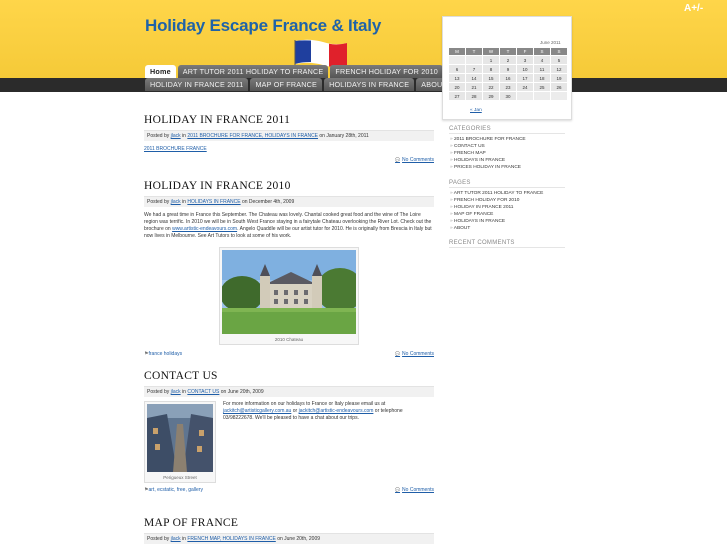  Describe the element at coordinates (488, 160) in the screenshot. I see `category-item: HOLIDAYS IN FRANCE` at that location.